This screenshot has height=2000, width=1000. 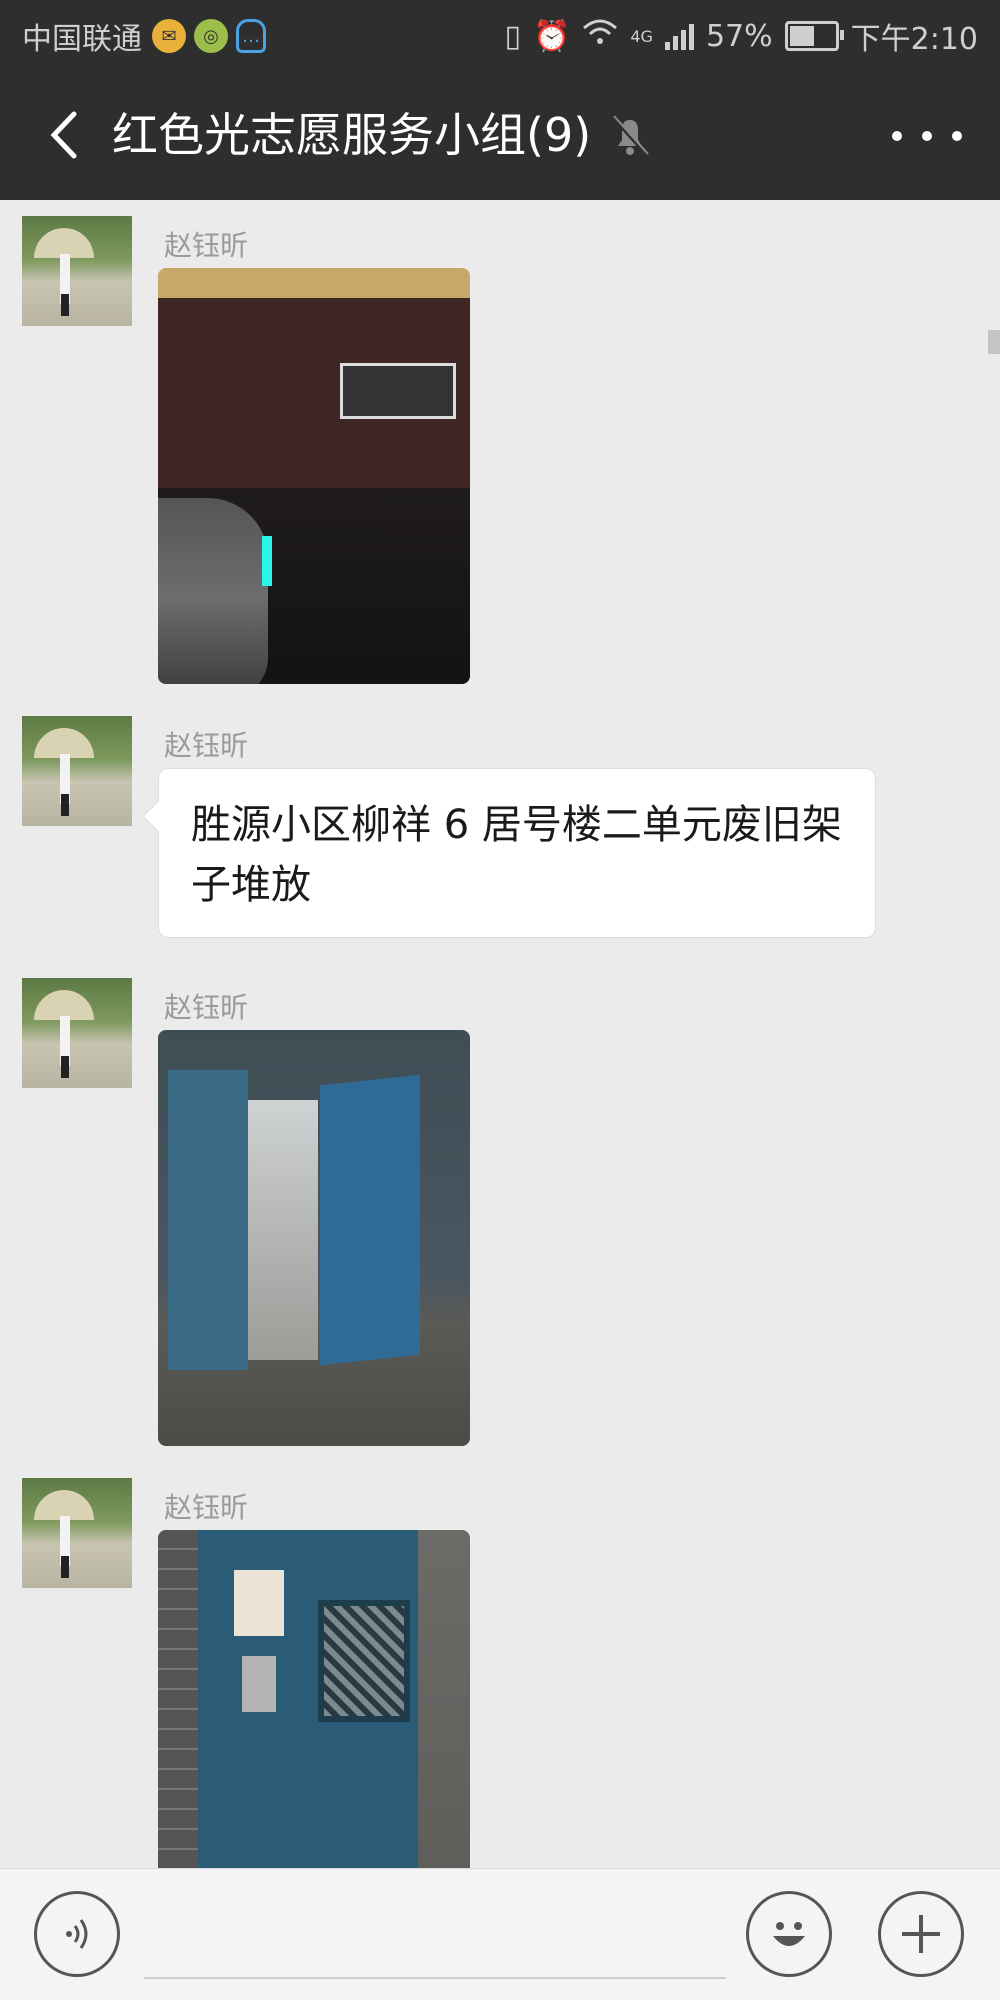 I want to click on emoji-button, so click(x=789, y=1934).